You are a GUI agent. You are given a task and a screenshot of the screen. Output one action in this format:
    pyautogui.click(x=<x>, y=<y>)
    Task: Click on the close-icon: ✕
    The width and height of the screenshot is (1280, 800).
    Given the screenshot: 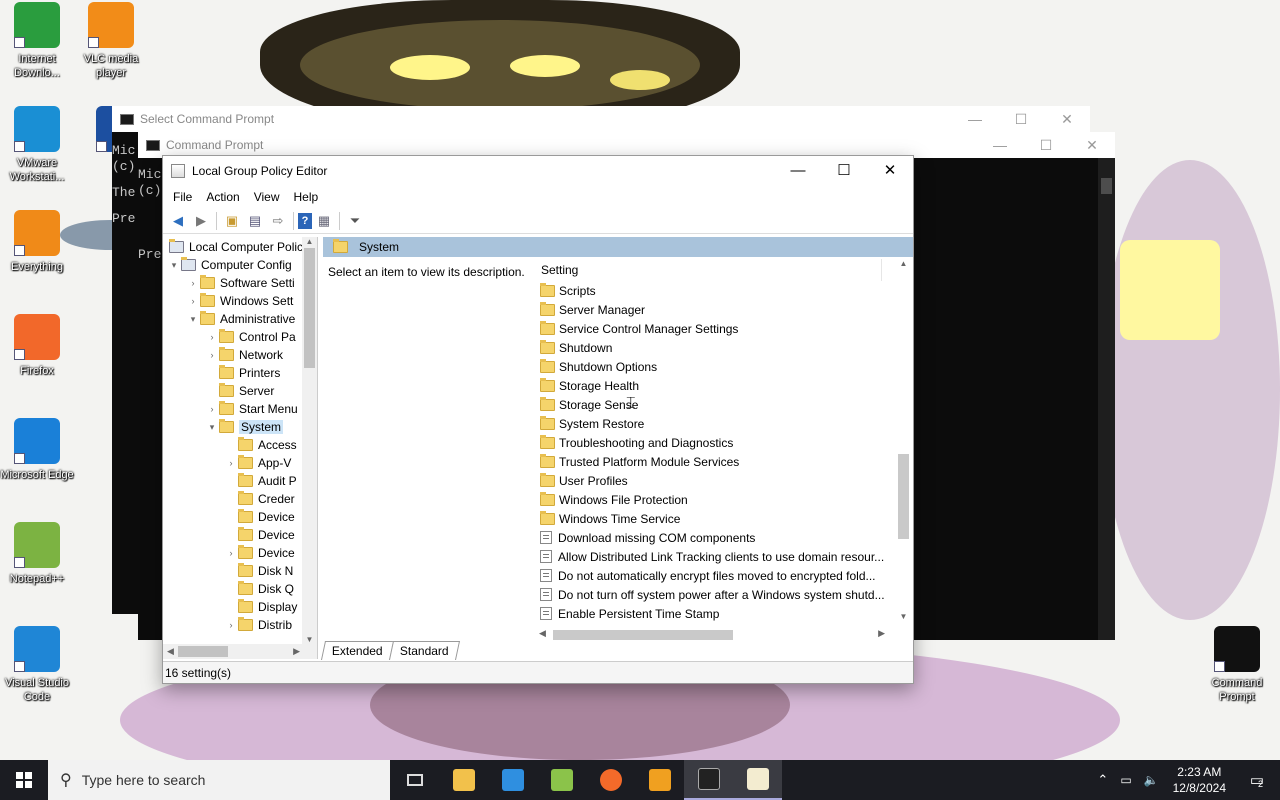 What is the action you would take?
    pyautogui.click(x=1092, y=145)
    